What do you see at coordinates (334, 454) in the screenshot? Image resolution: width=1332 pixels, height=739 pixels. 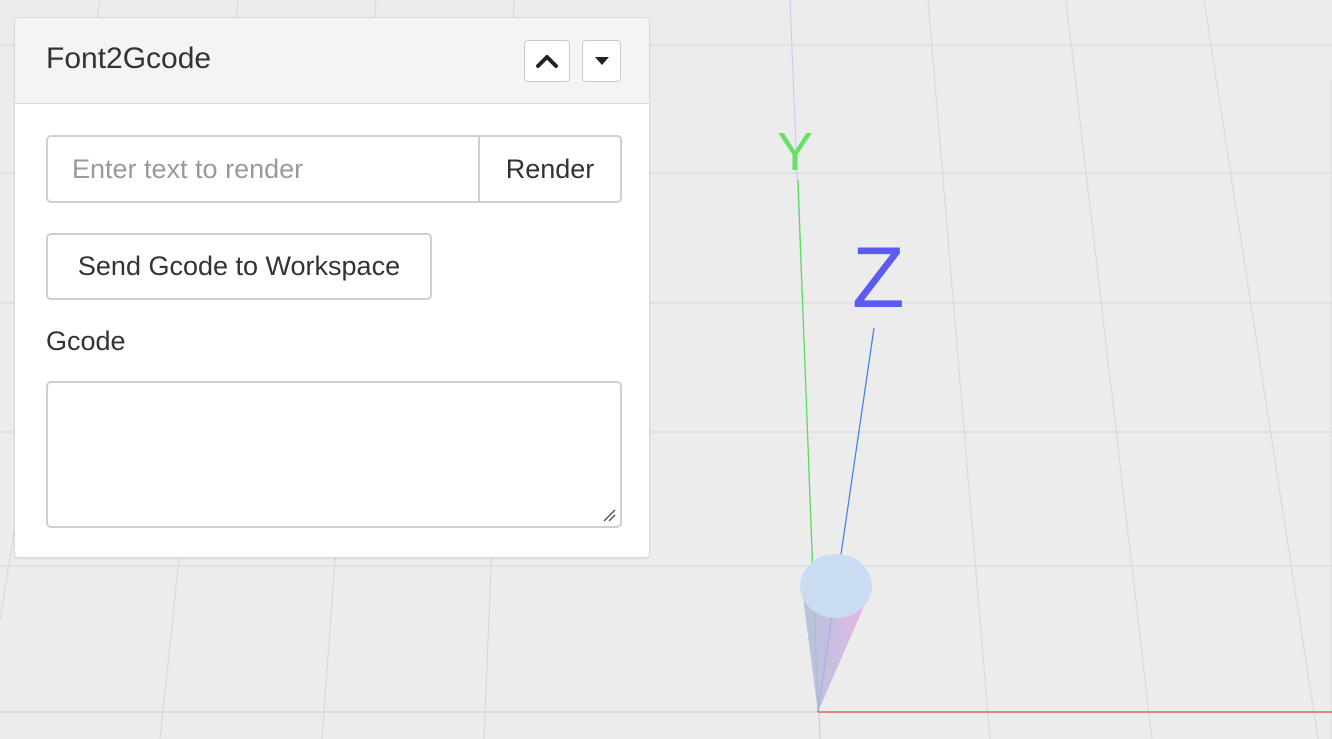 I see `gcode-textarea` at bounding box center [334, 454].